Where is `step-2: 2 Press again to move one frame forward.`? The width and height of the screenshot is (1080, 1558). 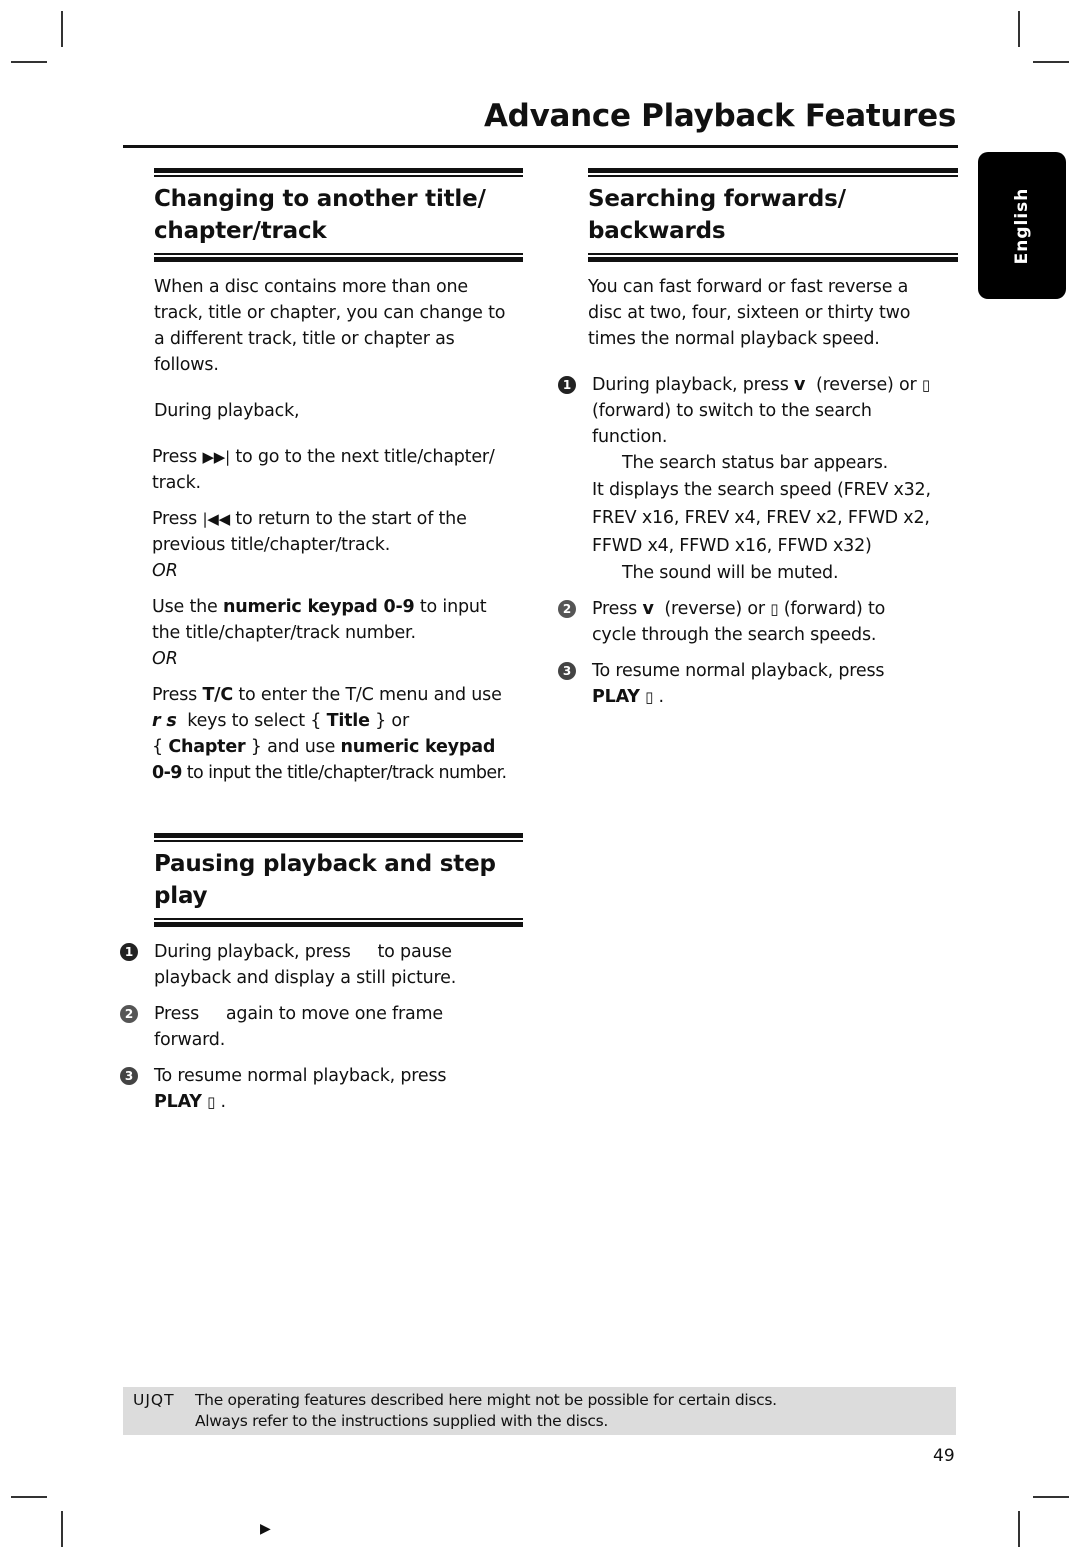
step-2: 2 Press again to move one frame forward. is located at coordinates (321, 1027).